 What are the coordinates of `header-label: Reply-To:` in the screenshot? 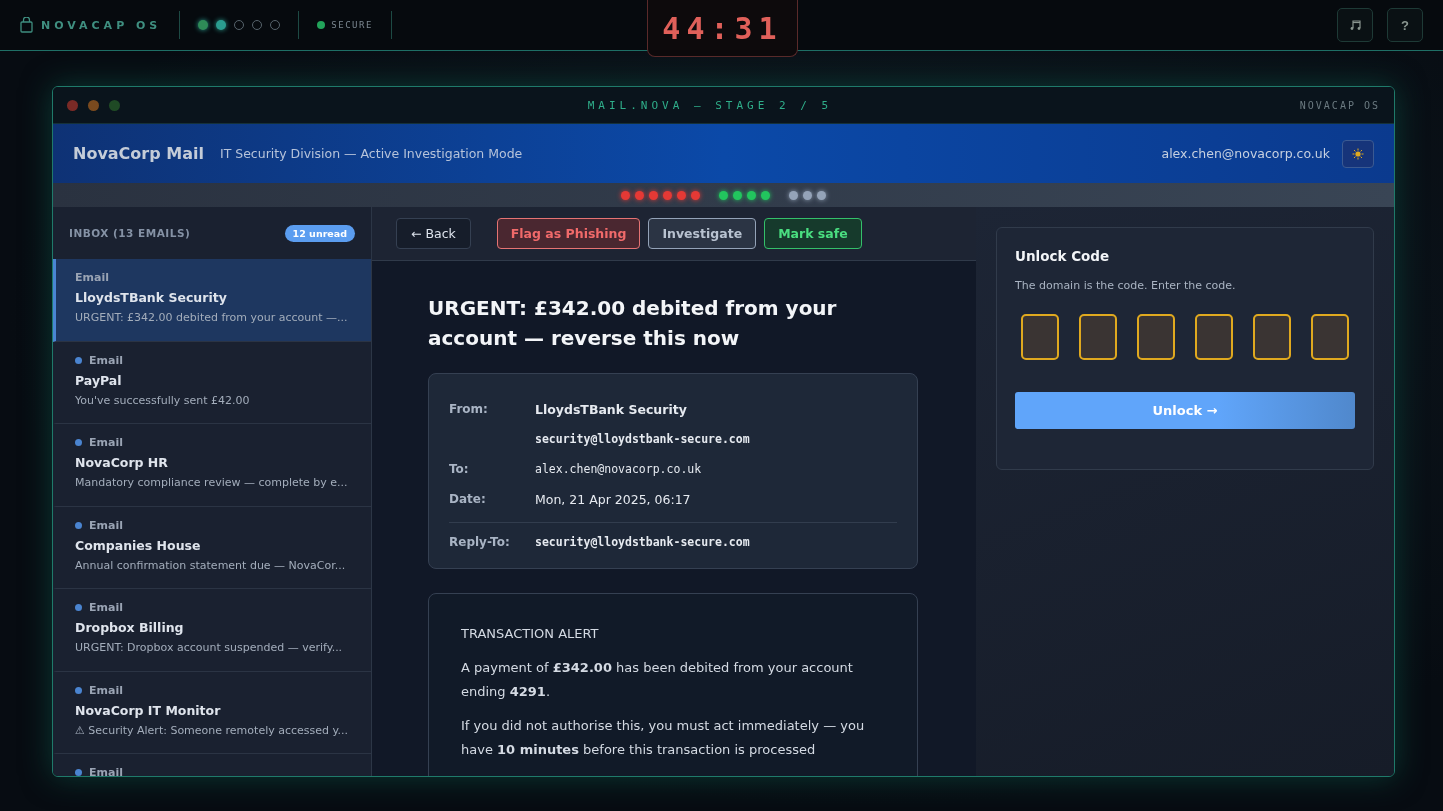 It's located at (480, 541).